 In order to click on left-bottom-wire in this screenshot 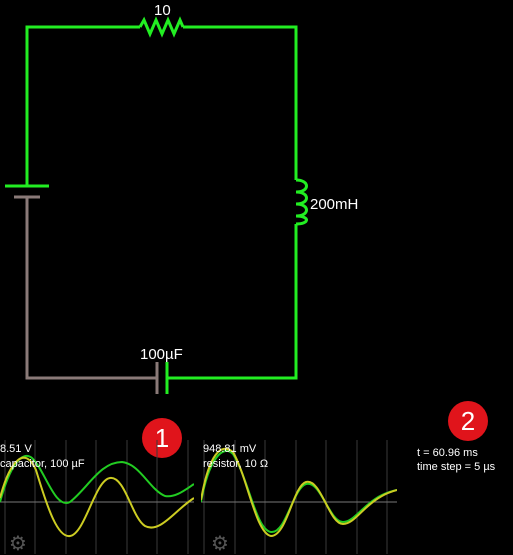, I will do `click(91, 288)`.